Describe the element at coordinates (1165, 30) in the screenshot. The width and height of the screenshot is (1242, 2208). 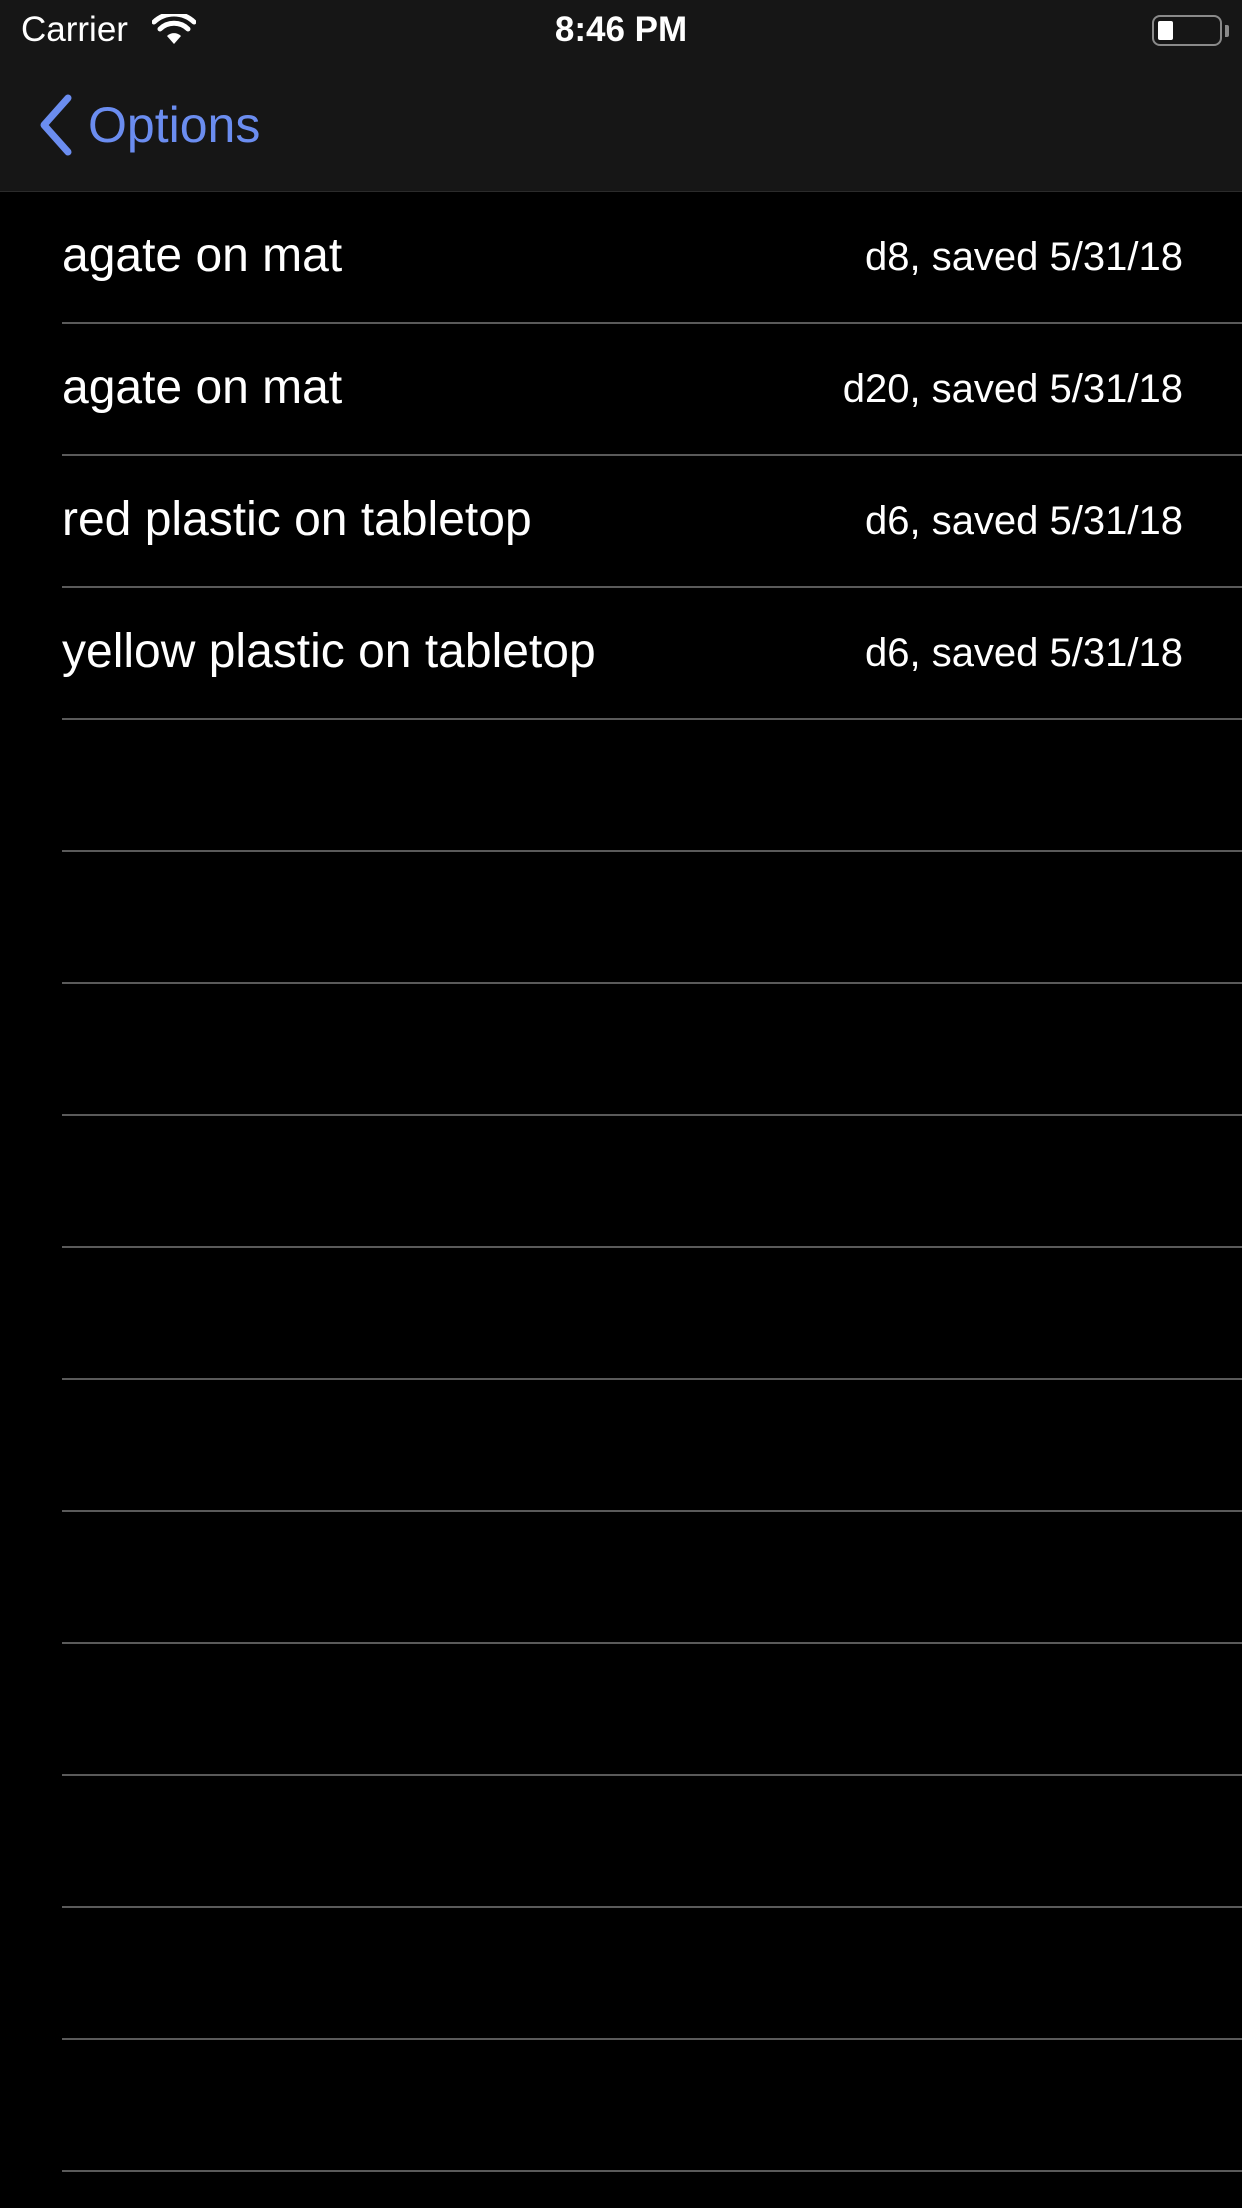
I see `battery-level` at that location.